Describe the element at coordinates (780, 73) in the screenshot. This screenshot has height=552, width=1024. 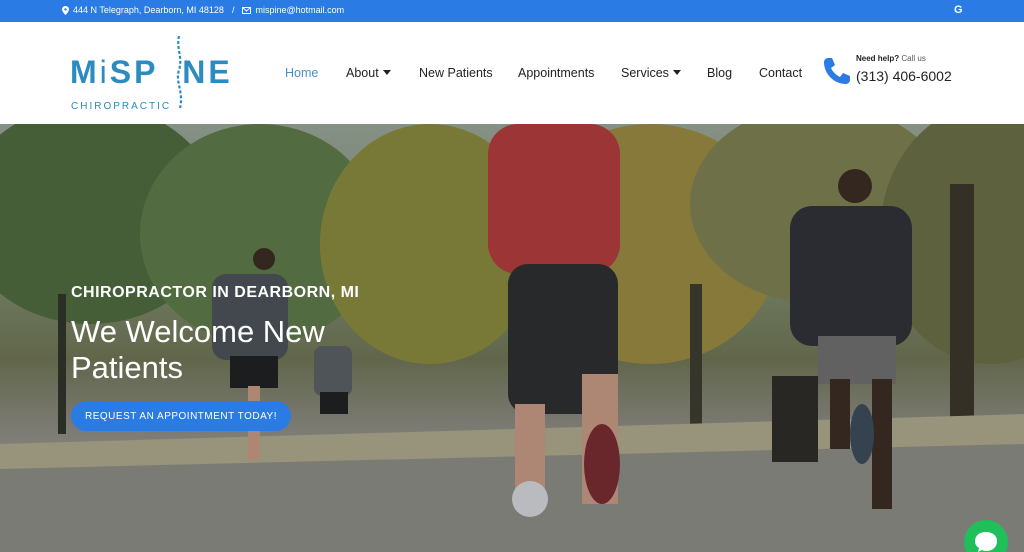
I see `nav-contact: Contact` at that location.